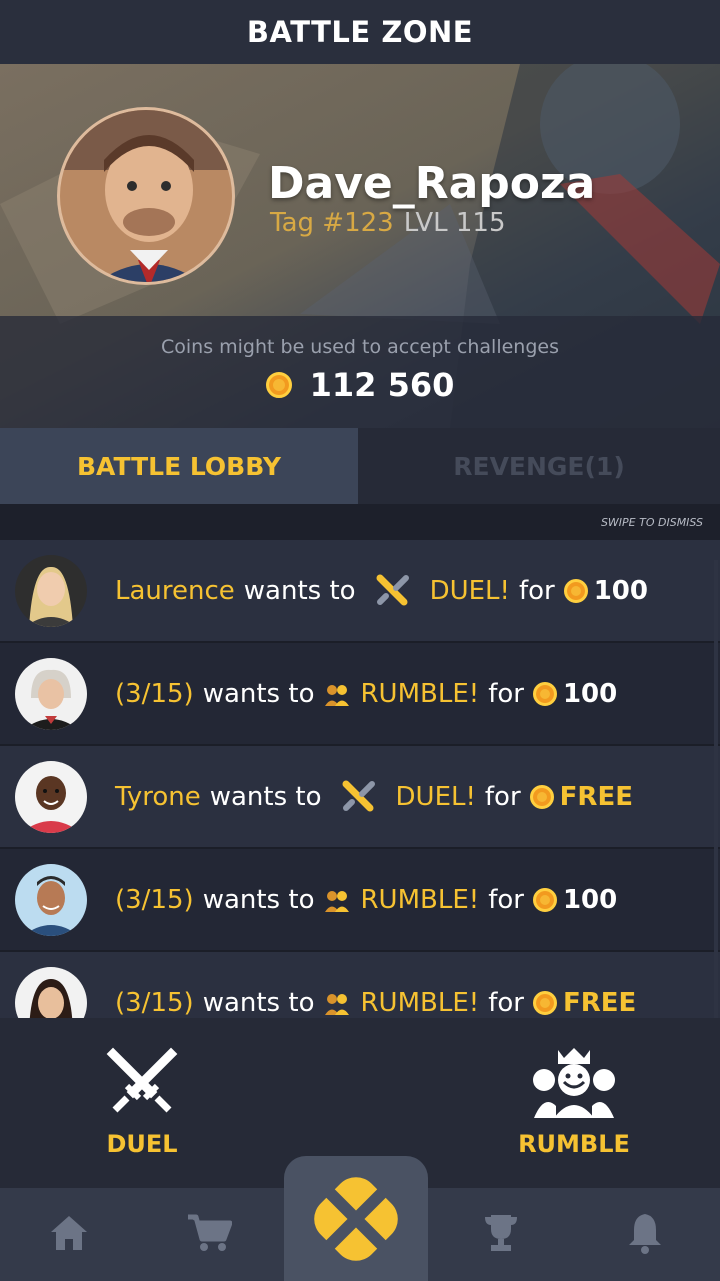 This screenshot has width=720, height=1281. What do you see at coordinates (360, 522) in the screenshot?
I see `swipe-hint: SWIPE TO DISMISS` at bounding box center [360, 522].